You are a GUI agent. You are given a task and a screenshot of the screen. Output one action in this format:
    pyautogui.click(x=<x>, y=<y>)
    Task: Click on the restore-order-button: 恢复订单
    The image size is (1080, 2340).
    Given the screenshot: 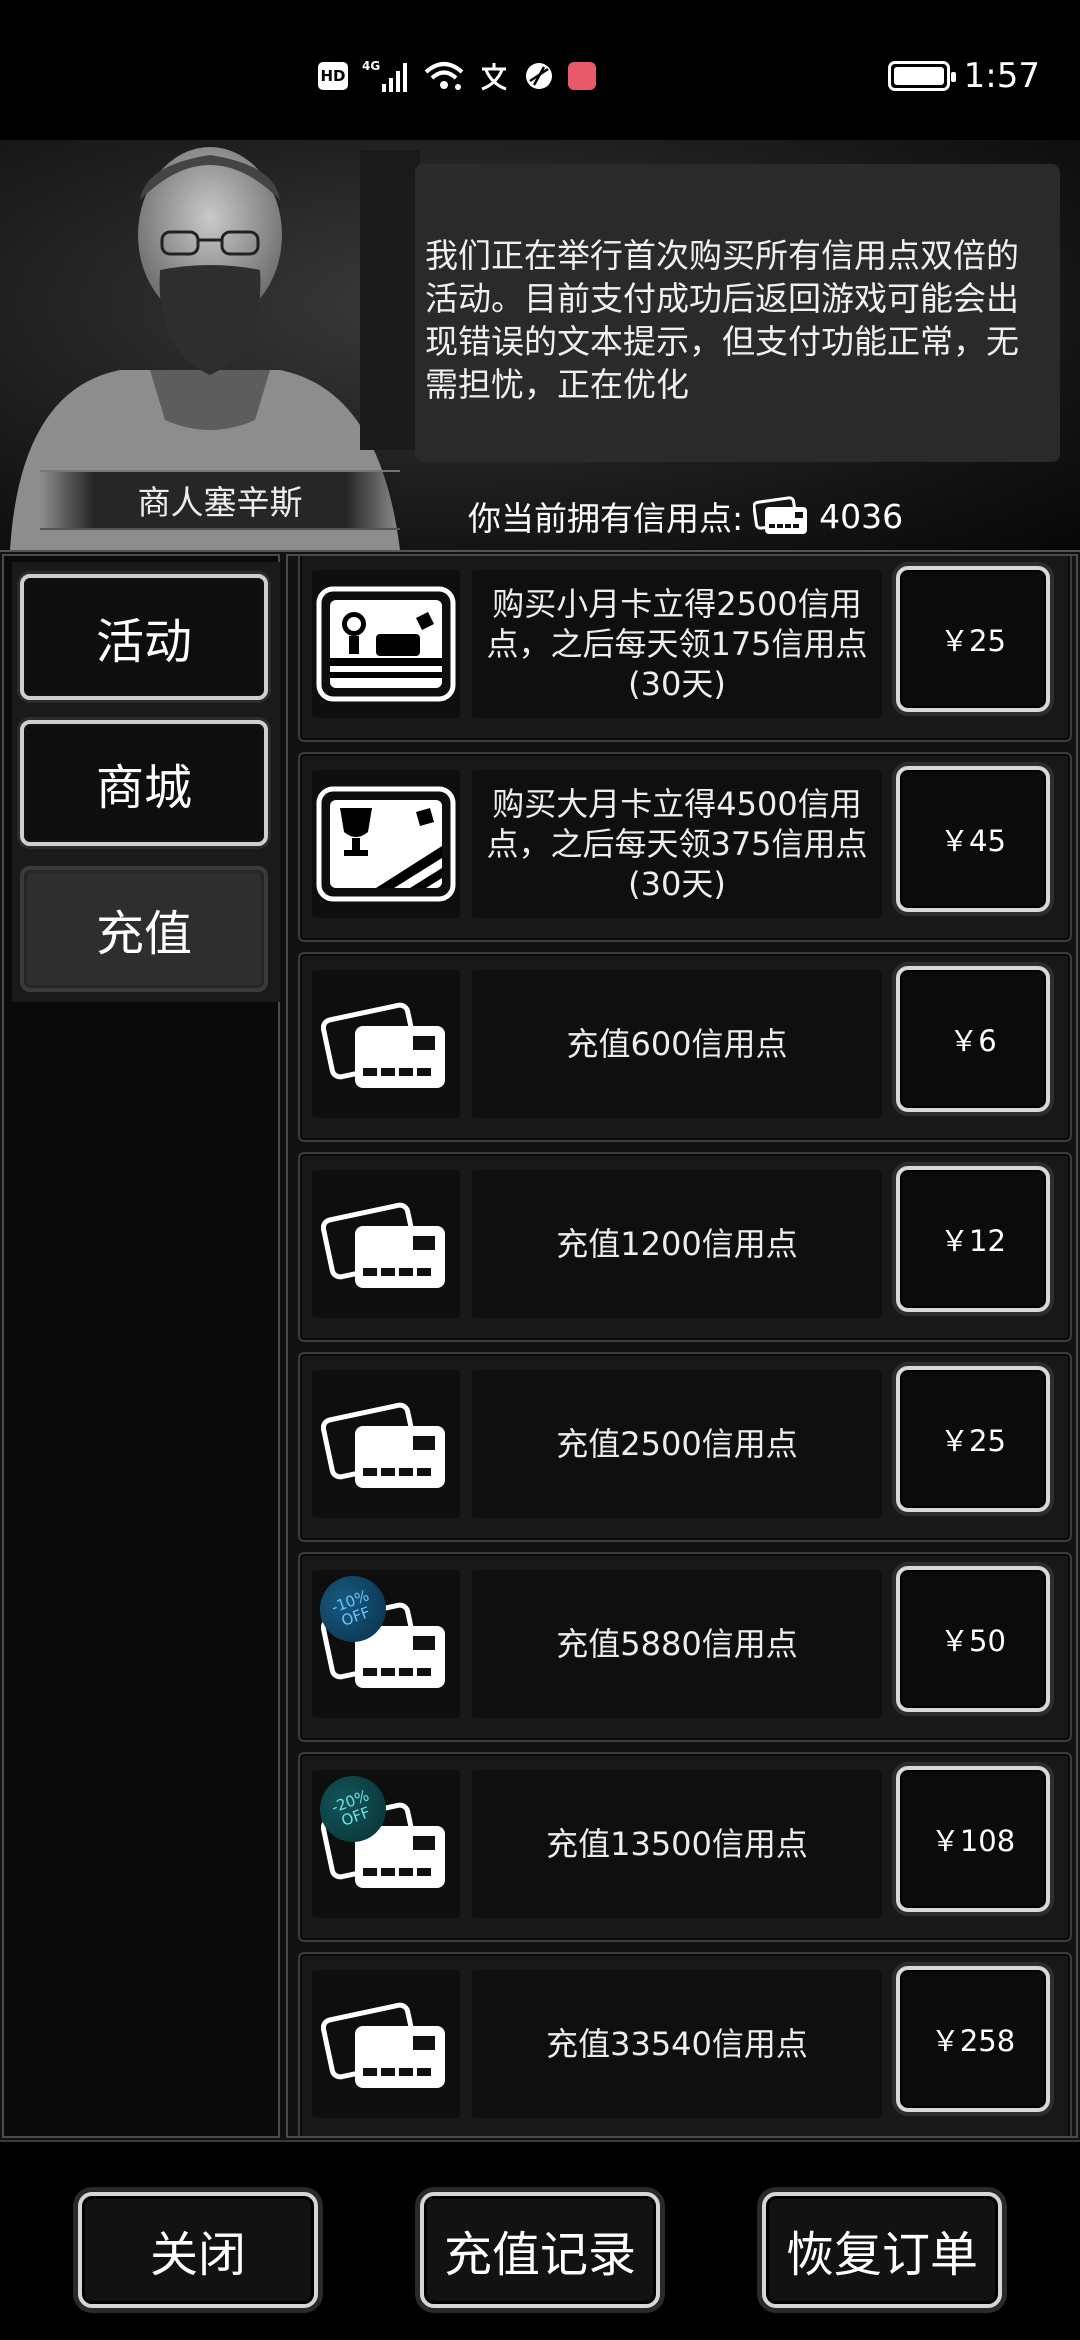 What is the action you would take?
    pyautogui.click(x=882, y=2250)
    